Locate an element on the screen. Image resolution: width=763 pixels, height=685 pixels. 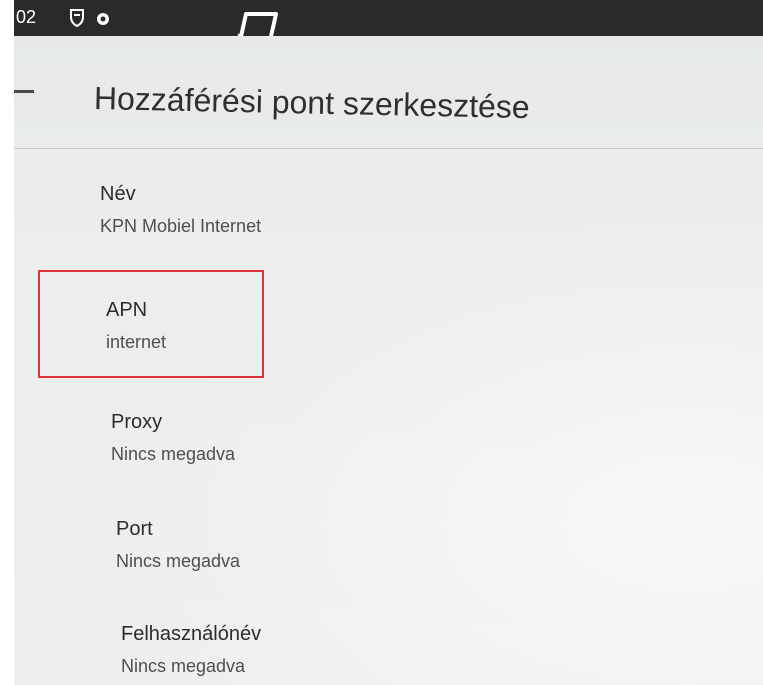
status-time: 02 is located at coordinates (26, 17).